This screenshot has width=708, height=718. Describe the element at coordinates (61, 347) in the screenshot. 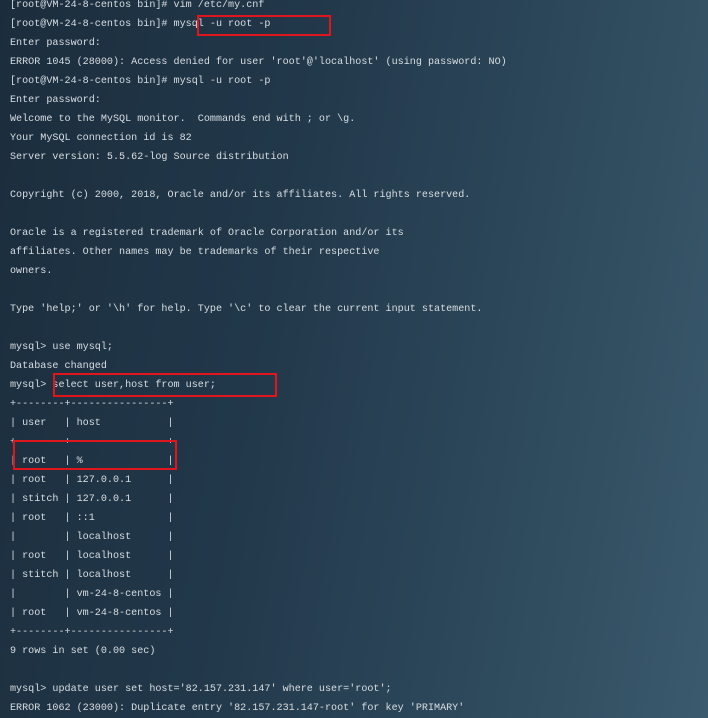

I see `terminal-line: mysql> use mysql;` at that location.